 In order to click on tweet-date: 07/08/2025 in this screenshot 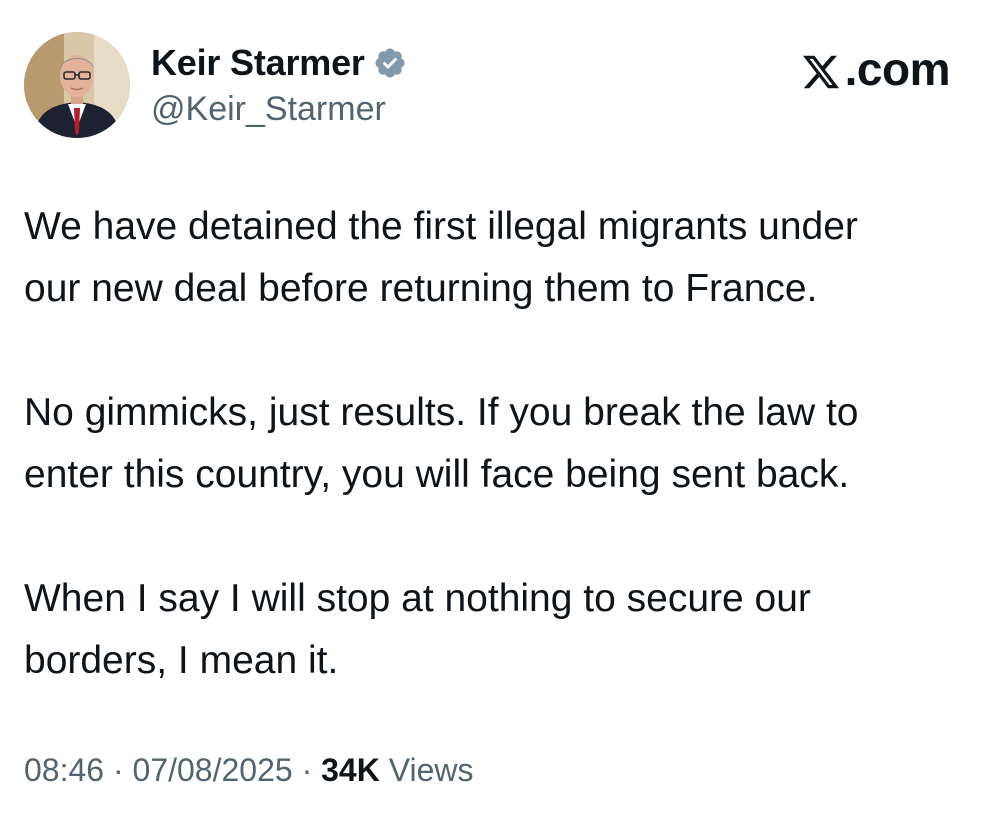, I will do `click(213, 770)`.